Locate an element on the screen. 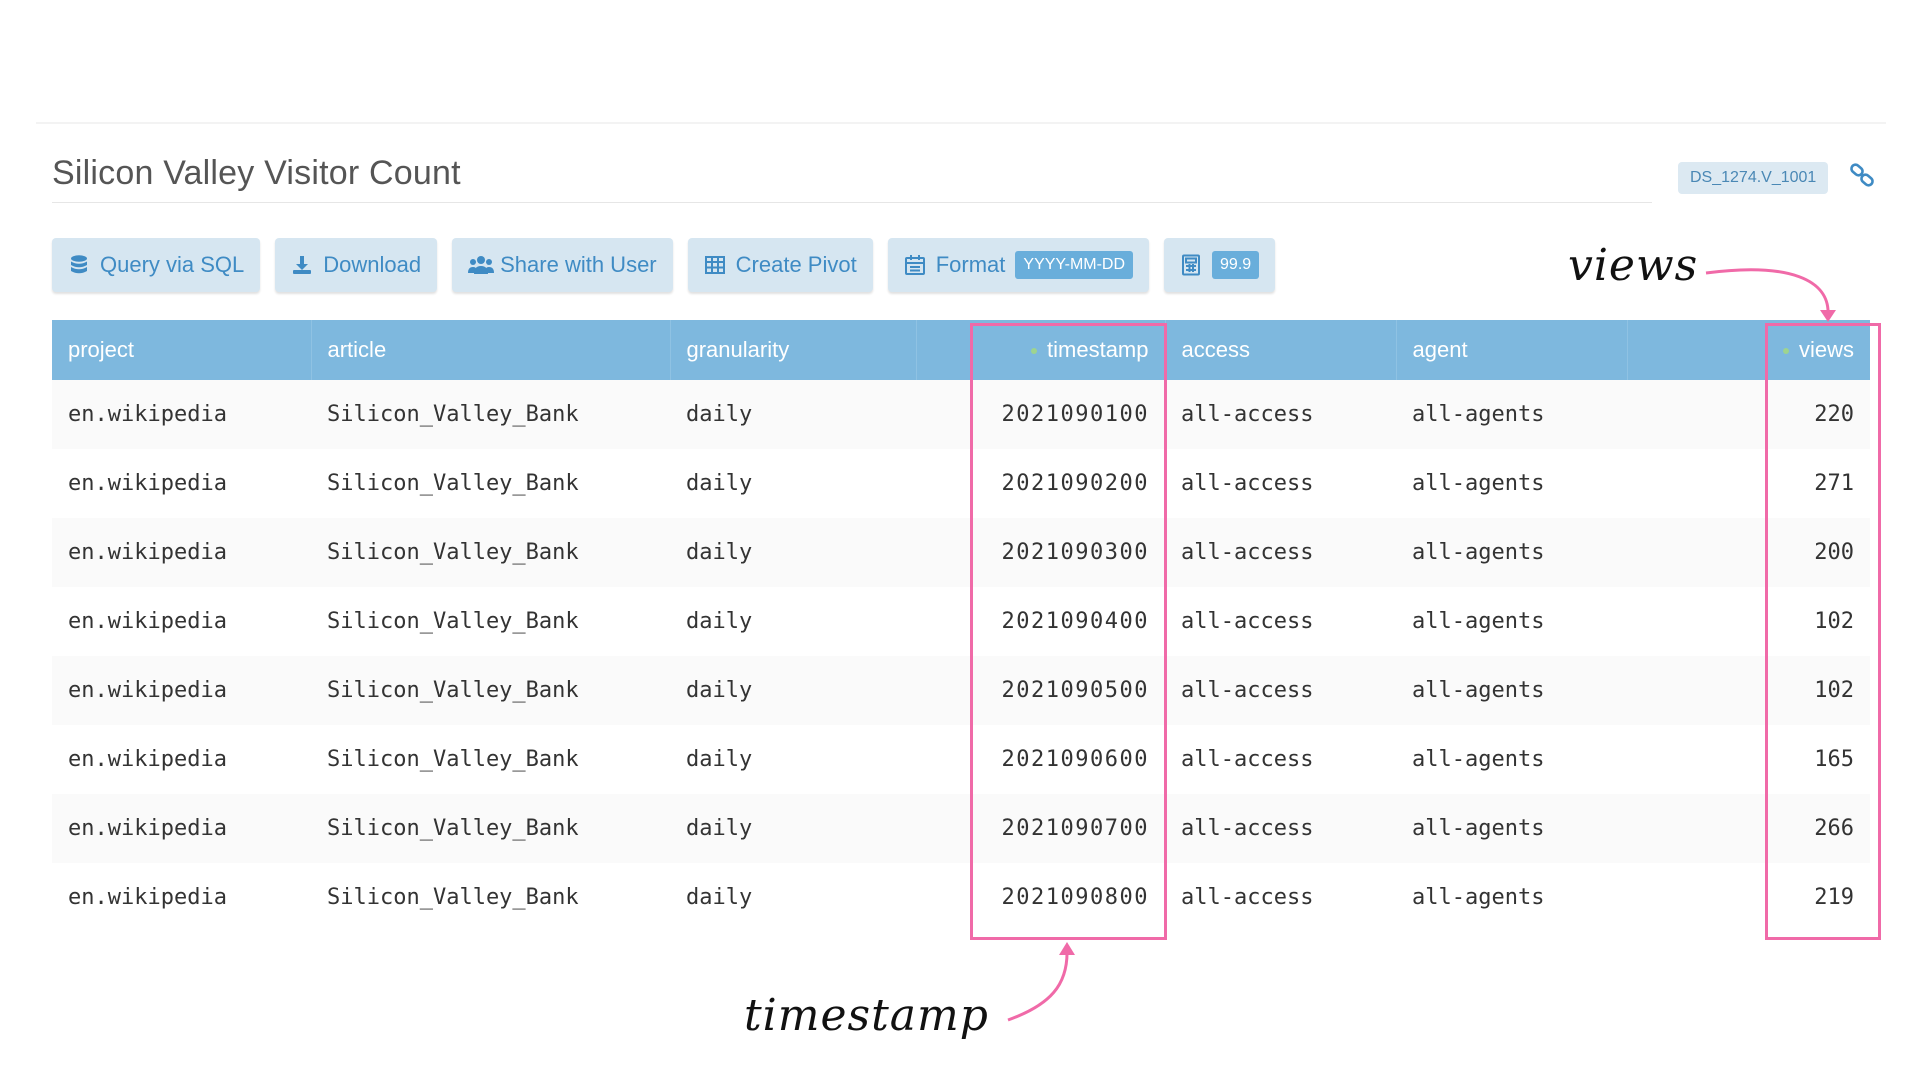 The image size is (1920, 1080). timestamp-arrow is located at coordinates (1038, 985).